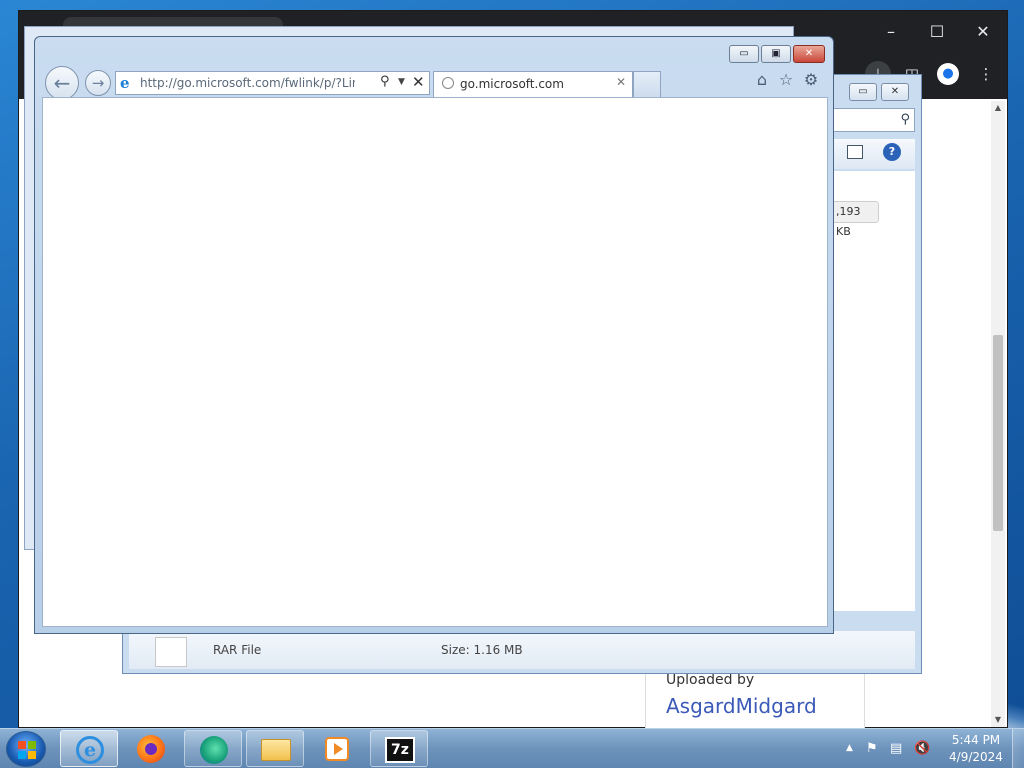  Describe the element at coordinates (922, 748) in the screenshot. I see `volume-muted-icon: 🔇` at that location.